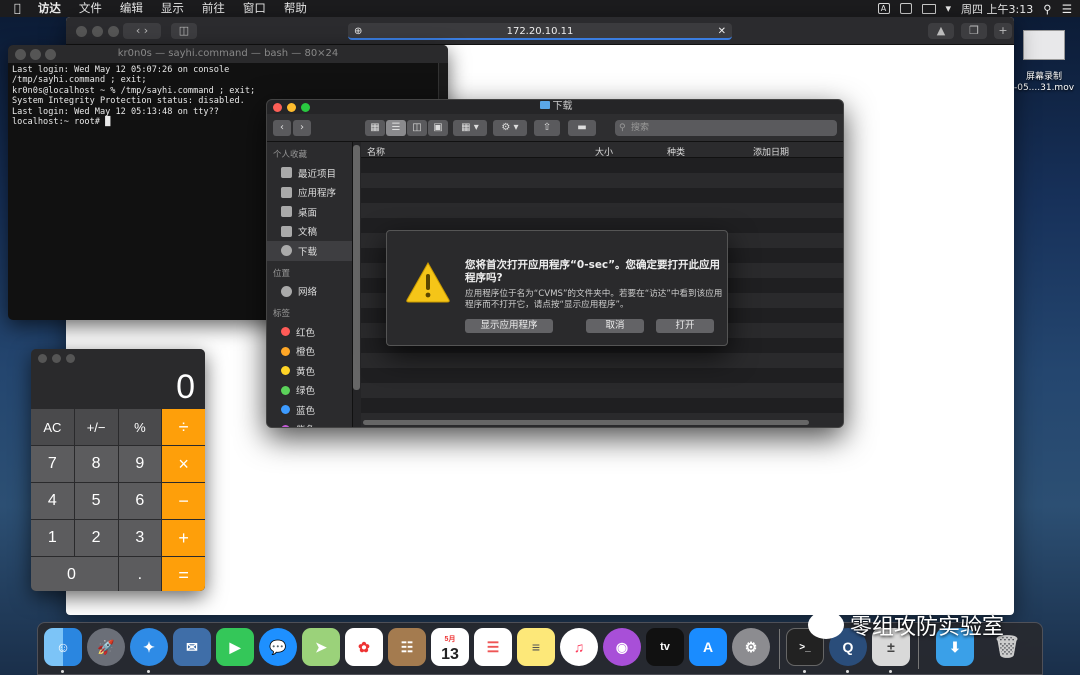 The image size is (1080, 675). Describe the element at coordinates (183, 574) in the screenshot. I see `key-equals: =` at that location.